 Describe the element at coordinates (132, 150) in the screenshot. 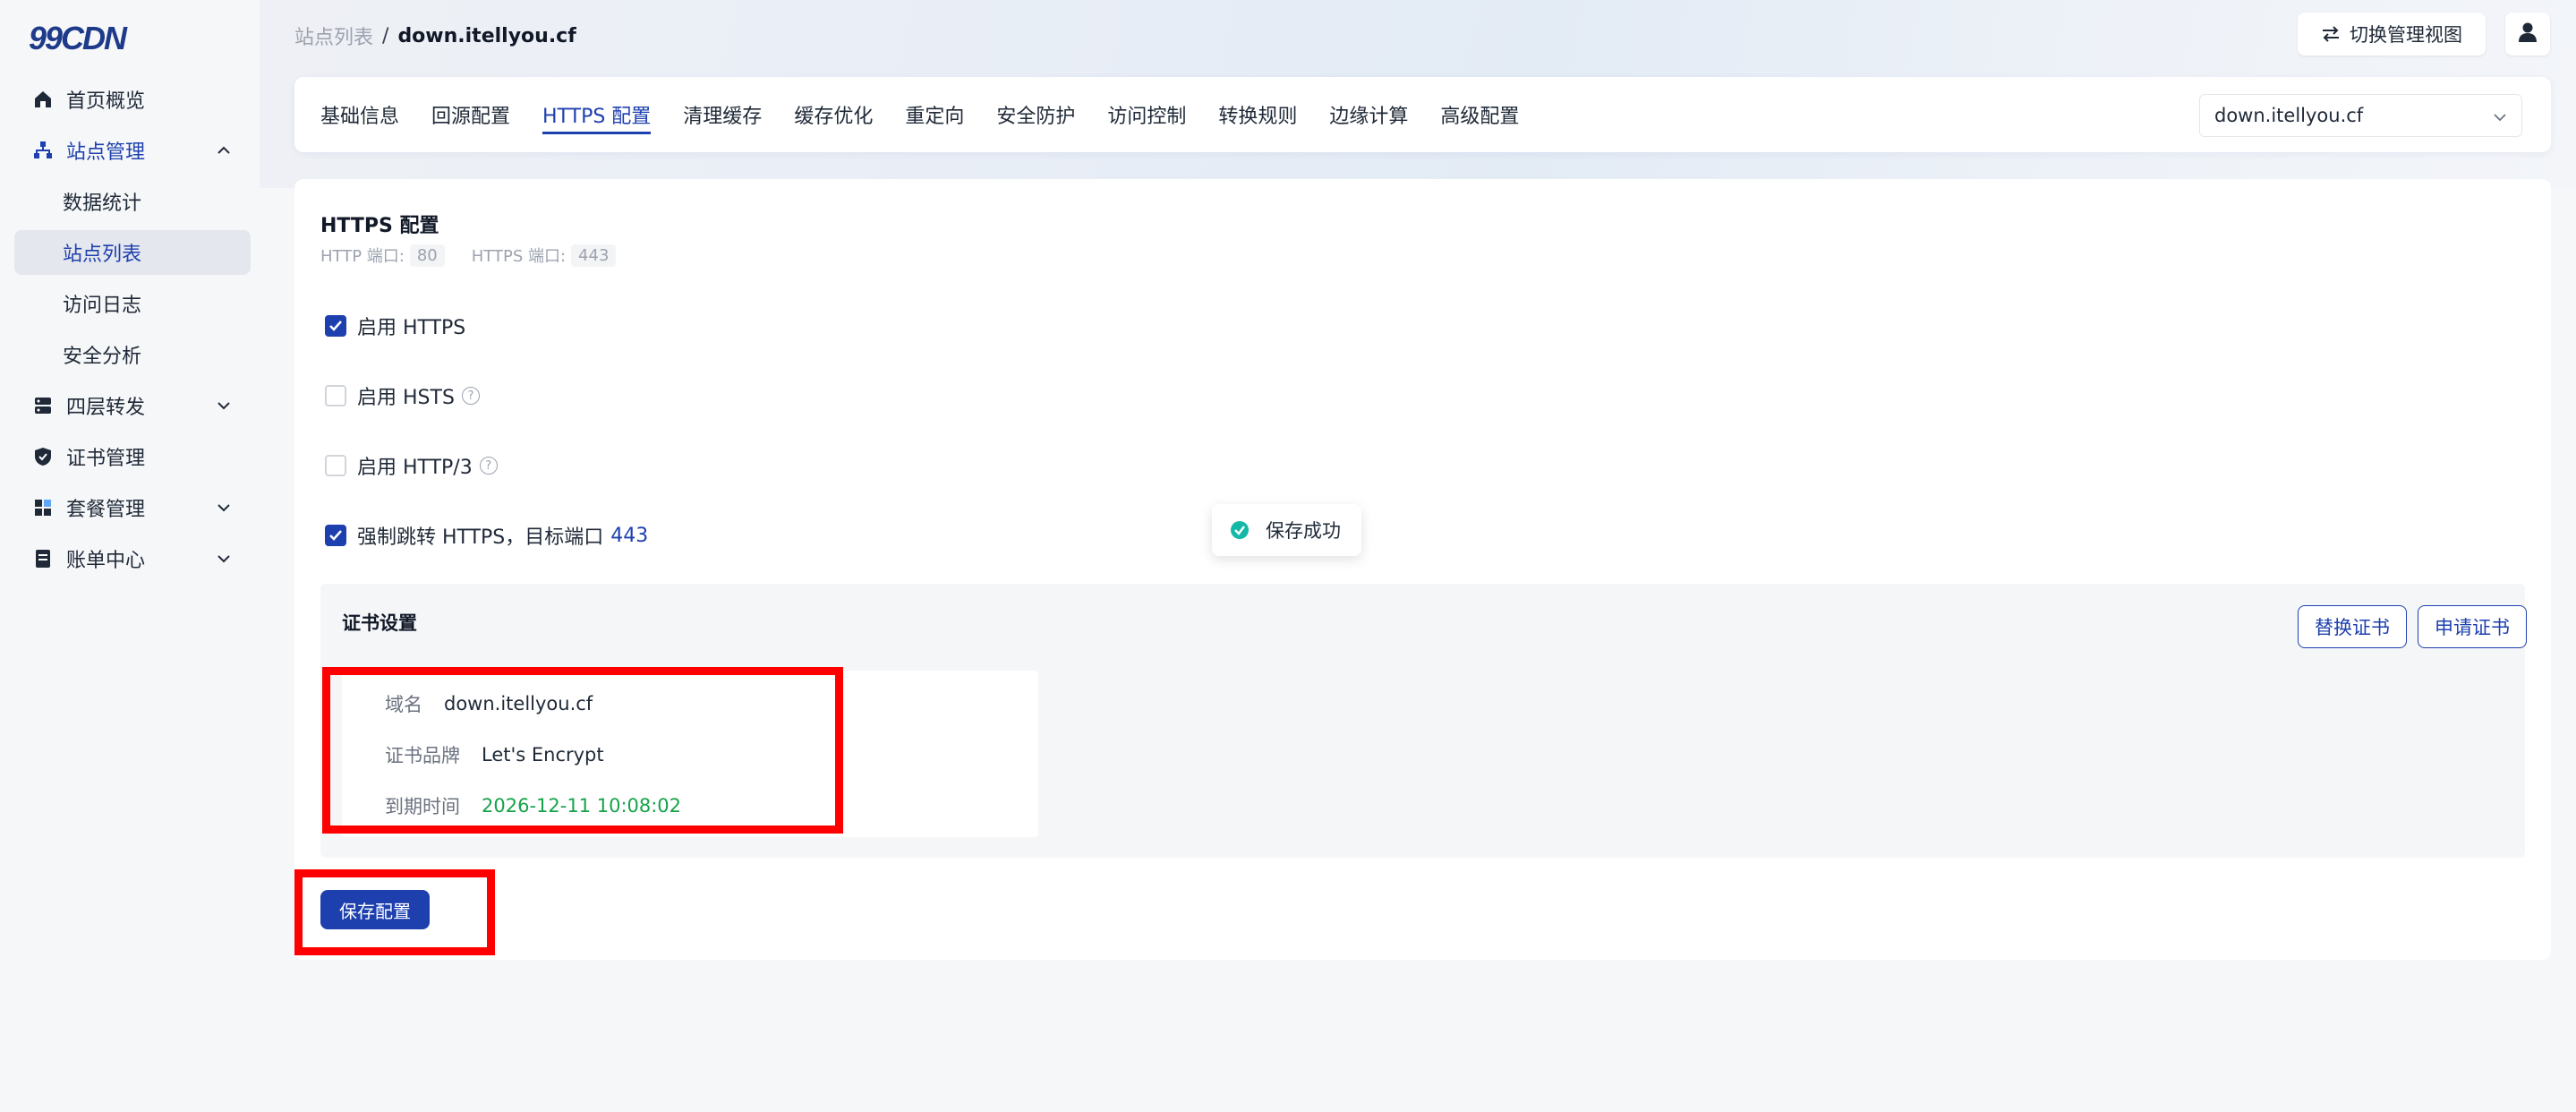

I see `sidebar-item-site-management: 站点管理` at that location.